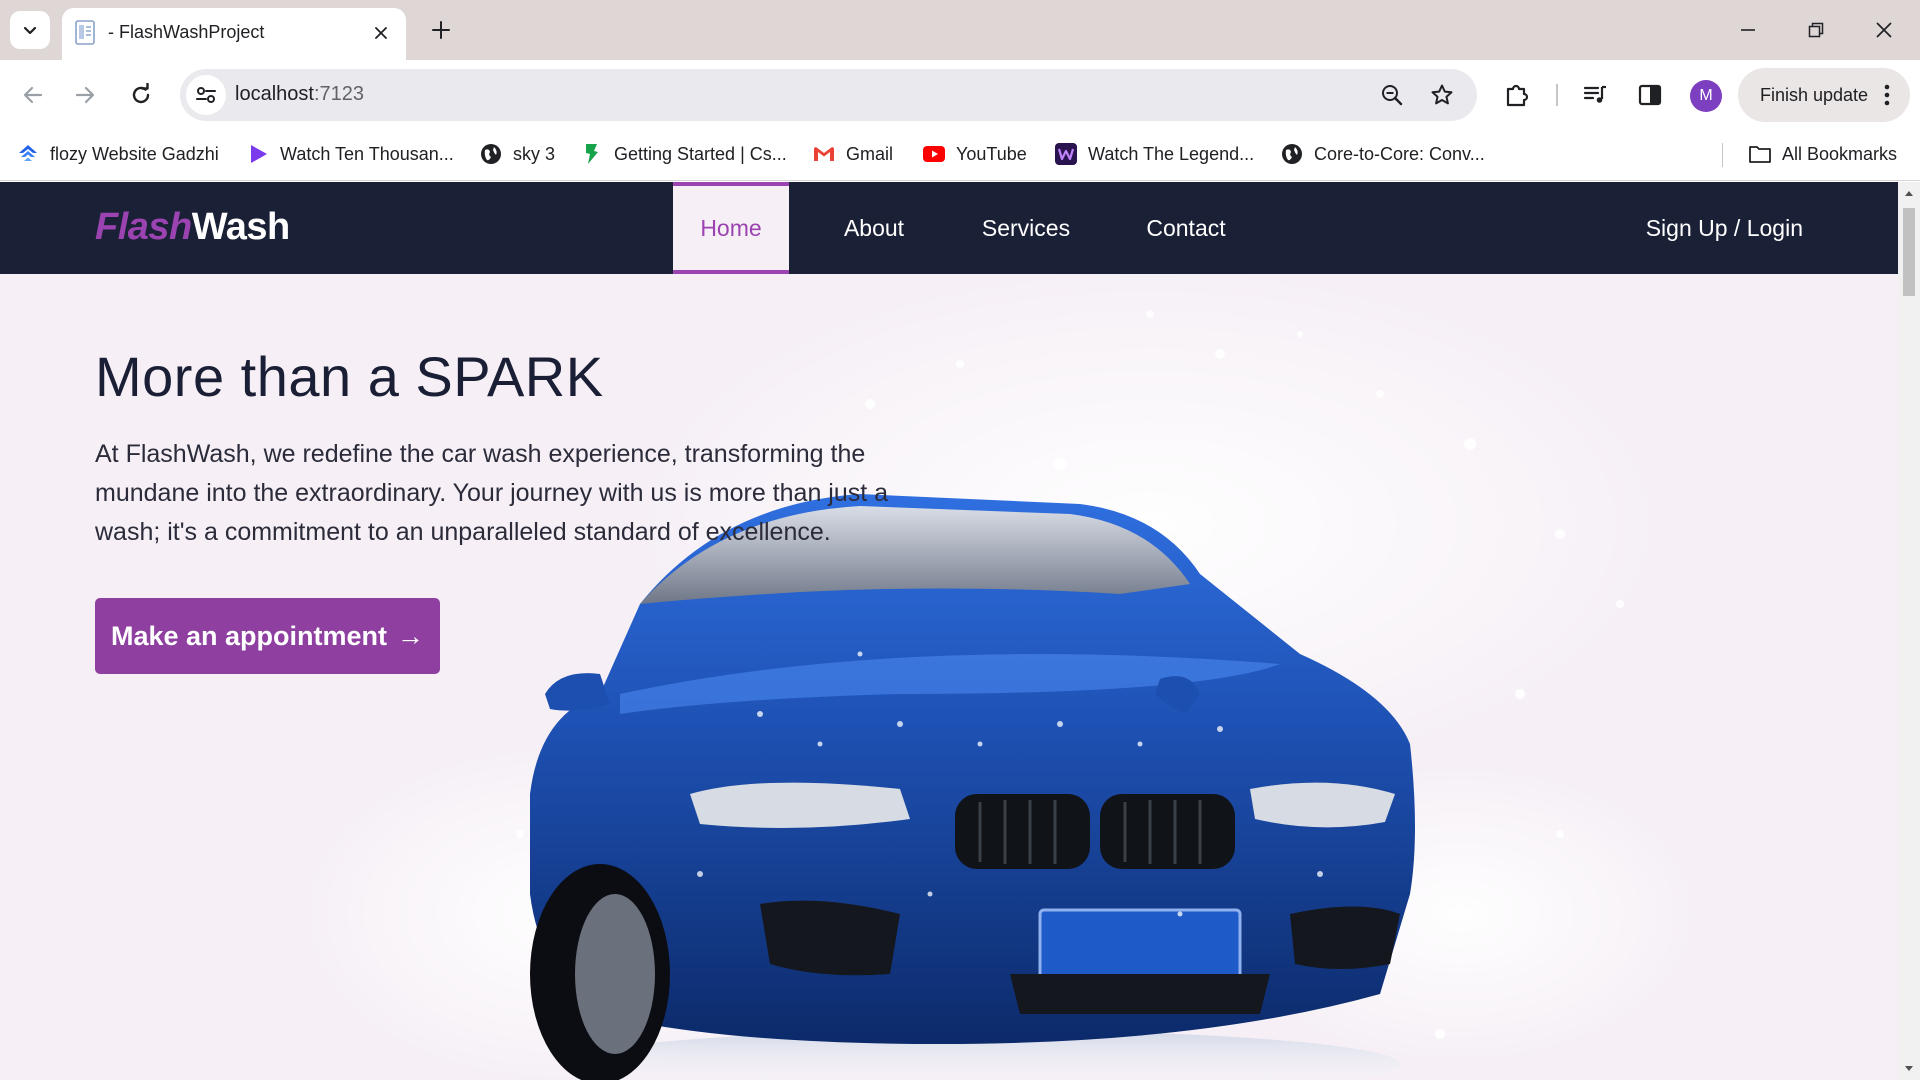 This screenshot has height=1080, width=1920. Describe the element at coordinates (258, 154) in the screenshot. I see `play-icon` at that location.